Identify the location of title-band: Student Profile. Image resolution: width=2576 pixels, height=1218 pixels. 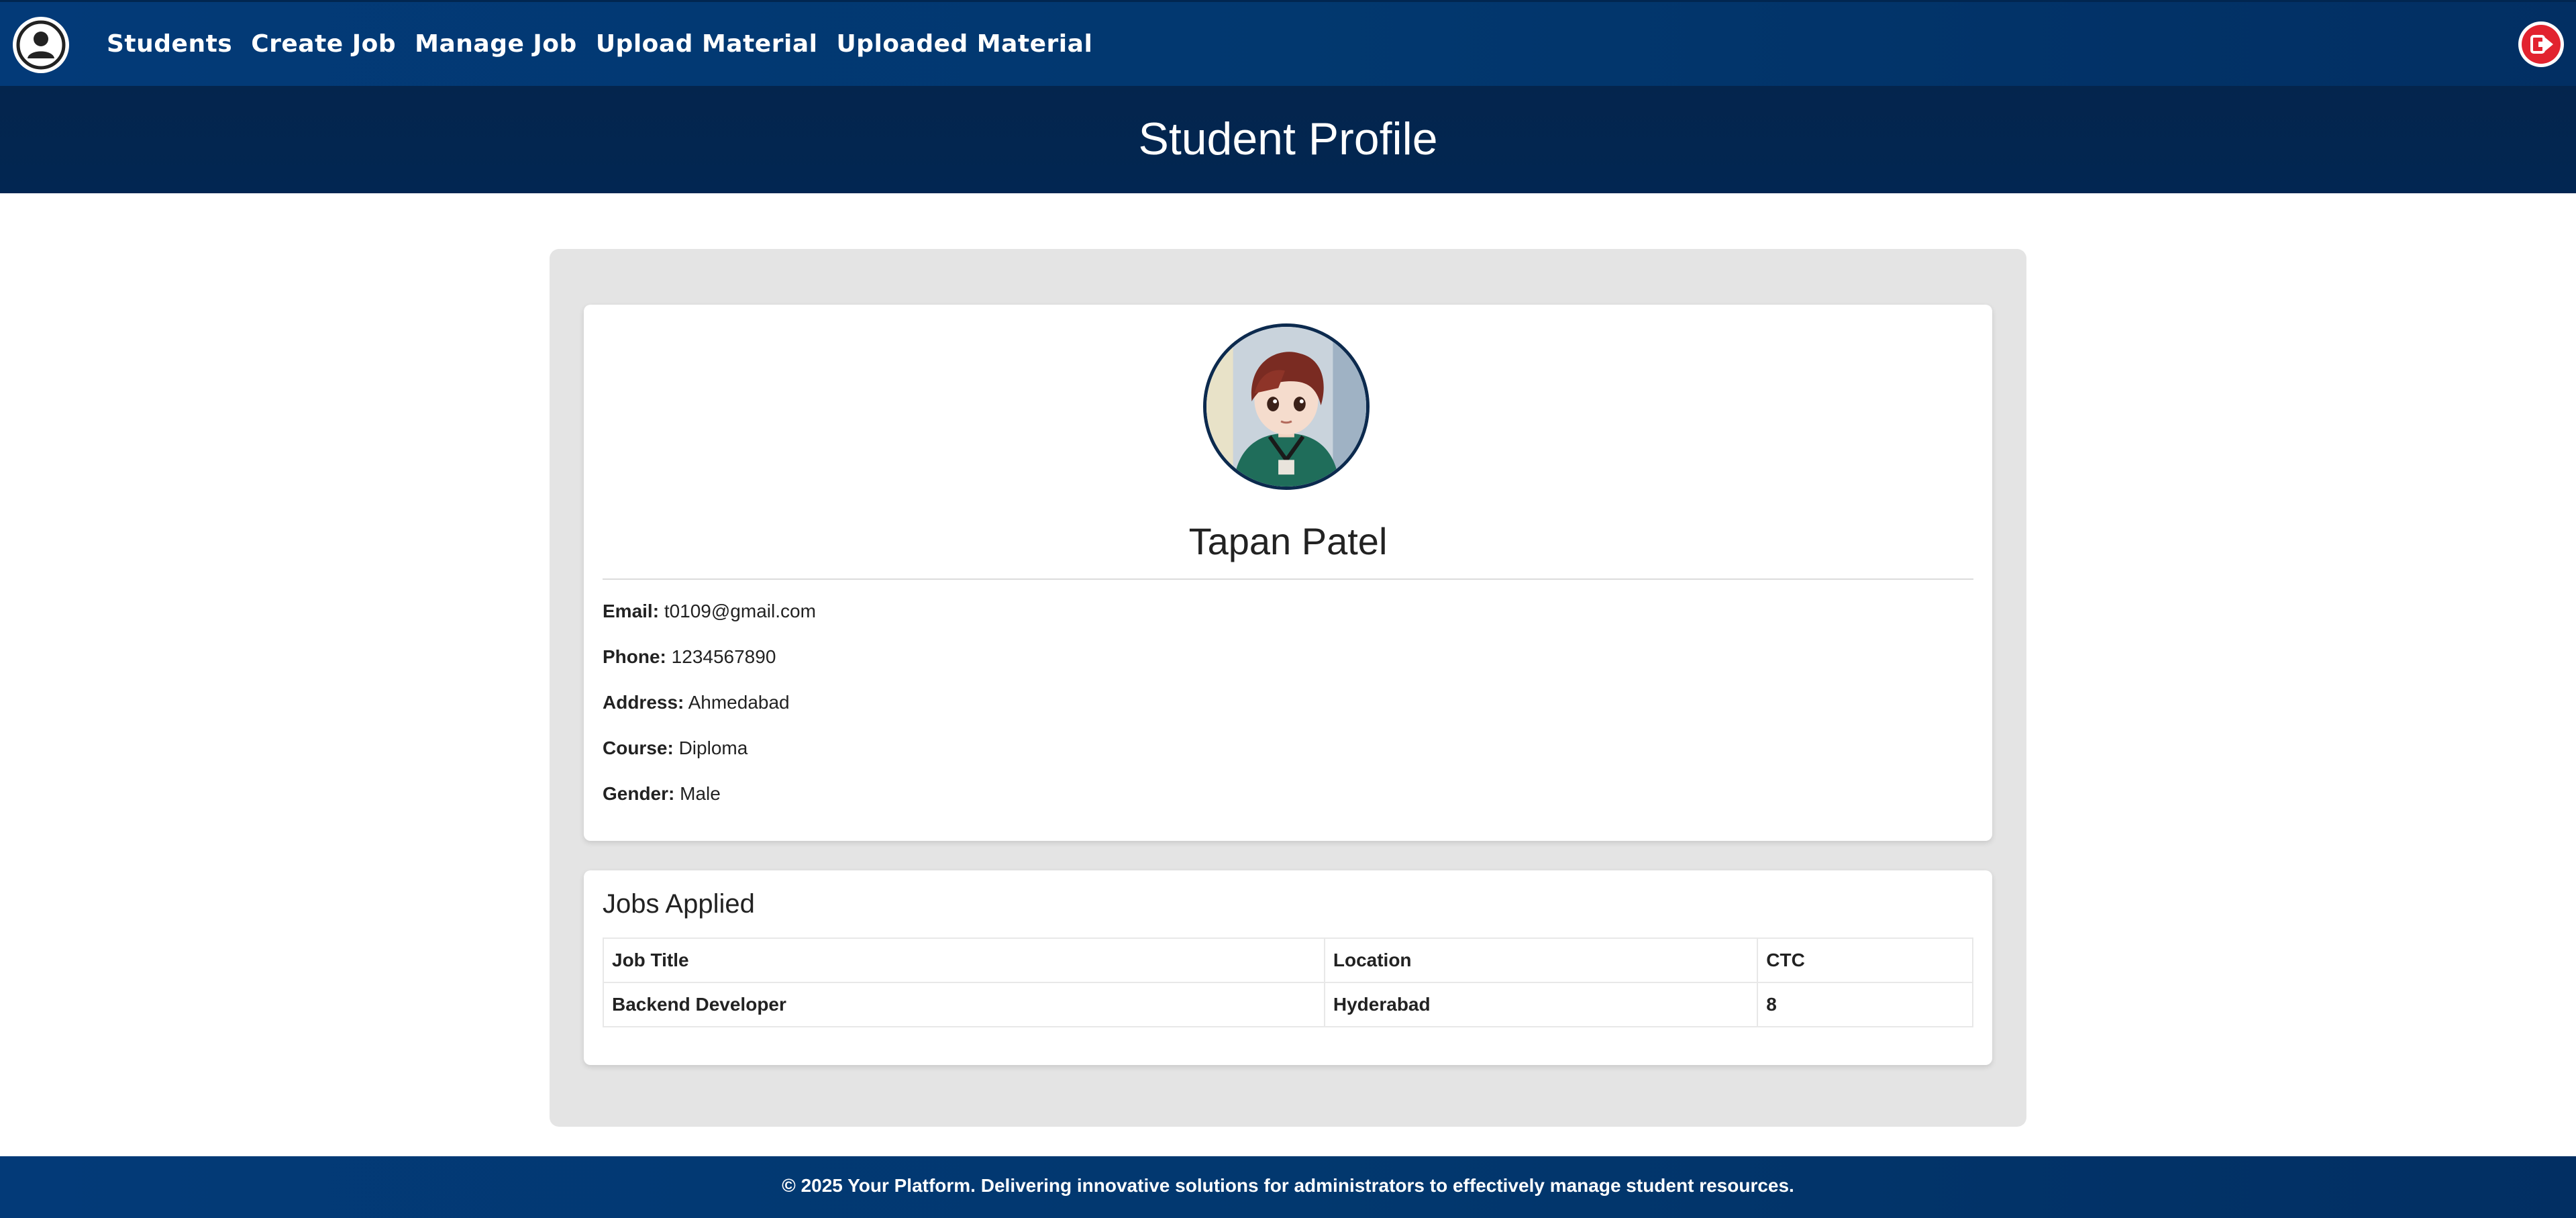
(1288, 139).